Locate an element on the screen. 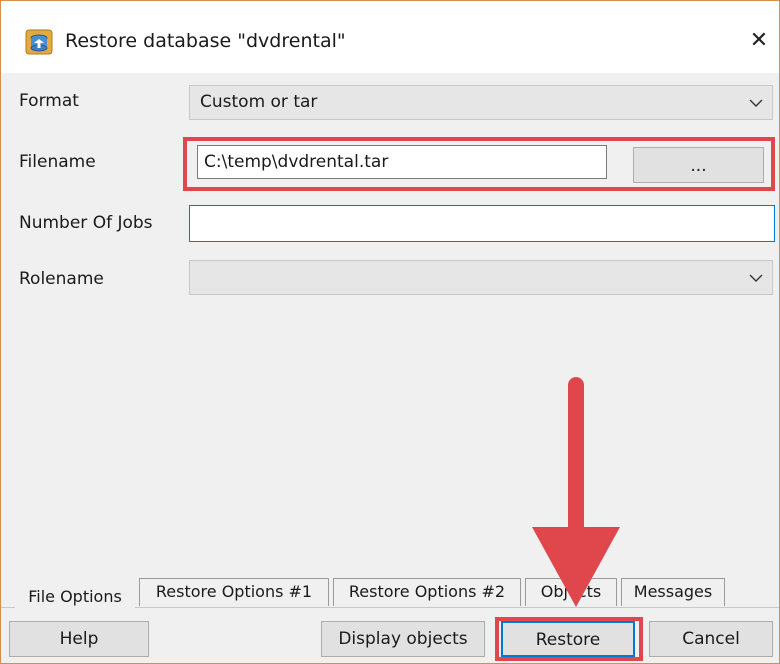 The height and width of the screenshot is (664, 780). help-button: Help is located at coordinates (79, 639).